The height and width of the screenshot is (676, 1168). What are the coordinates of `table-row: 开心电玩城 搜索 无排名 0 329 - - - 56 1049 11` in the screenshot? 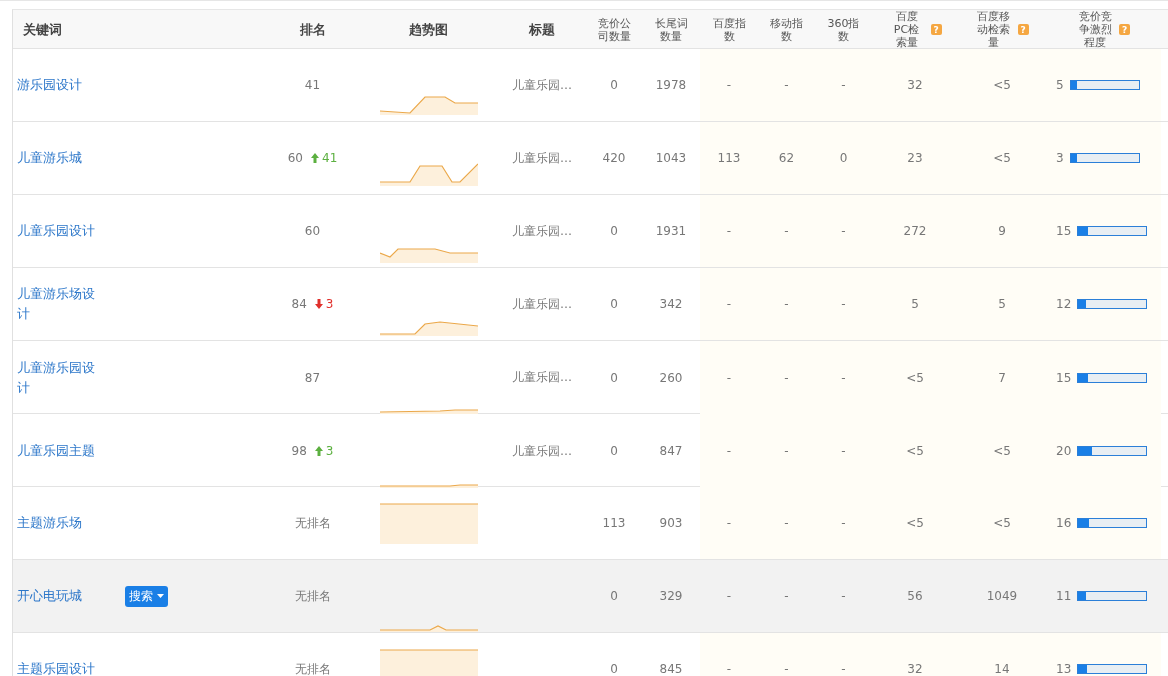 It's located at (590, 596).